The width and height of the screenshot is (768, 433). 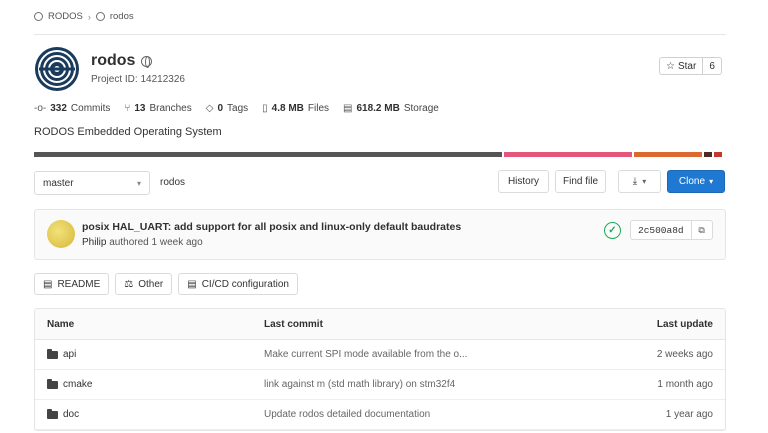 What do you see at coordinates (523, 181) in the screenshot?
I see `history-button: History` at bounding box center [523, 181].